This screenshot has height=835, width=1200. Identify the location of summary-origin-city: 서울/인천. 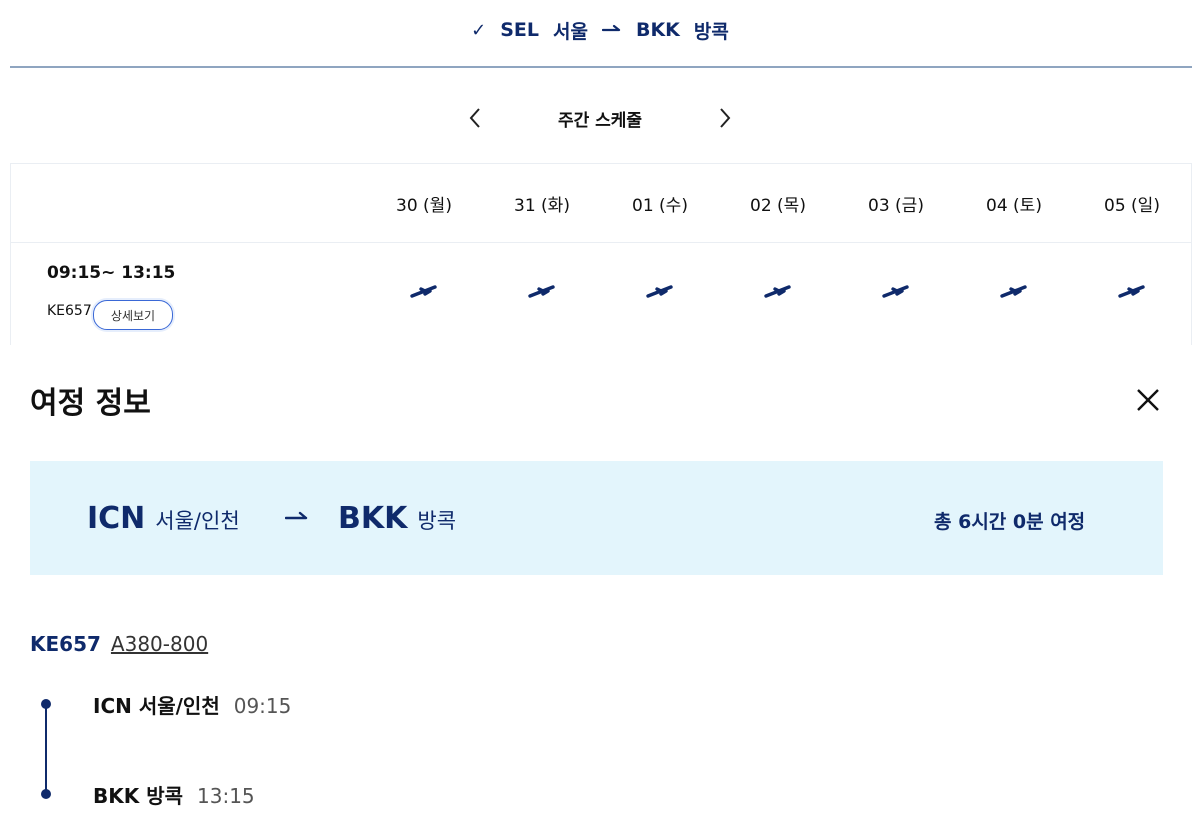
(197, 521).